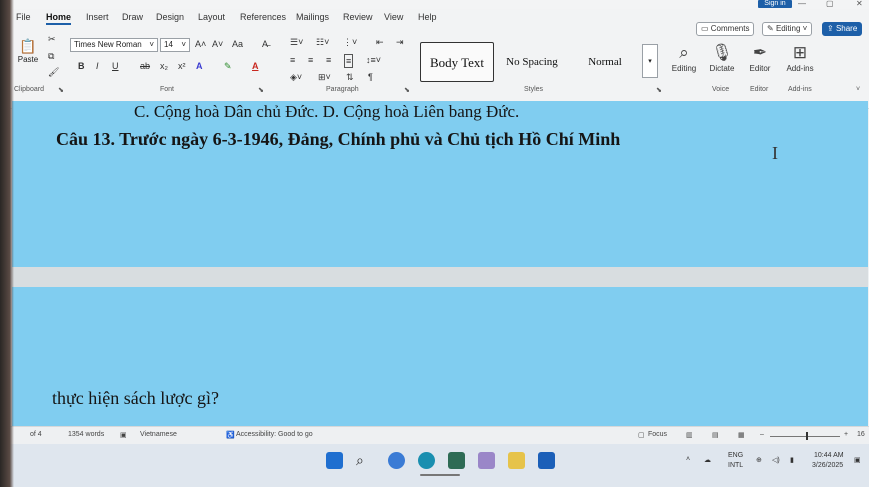 The height and width of the screenshot is (487, 869). Describe the element at coordinates (164, 66) in the screenshot. I see `subscript-button: x₂` at that location.